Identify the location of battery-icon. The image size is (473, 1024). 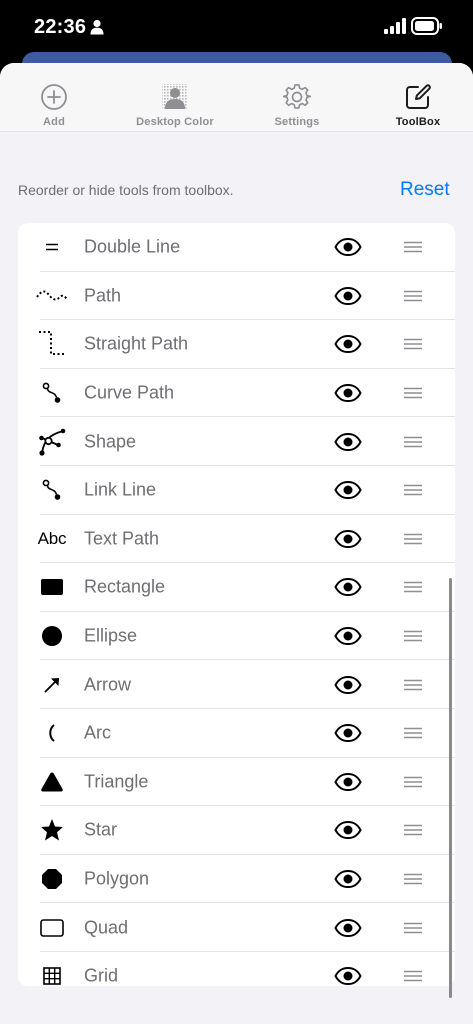
(426, 26).